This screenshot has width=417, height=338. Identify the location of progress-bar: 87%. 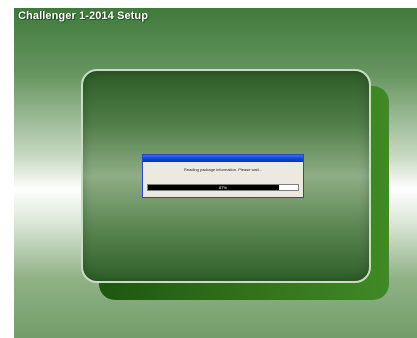
(223, 187).